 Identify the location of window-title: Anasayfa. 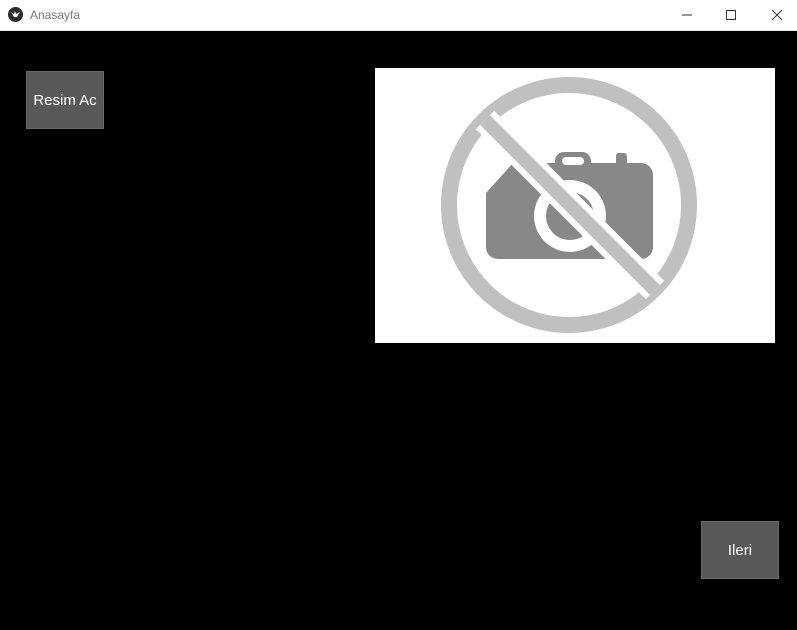
(55, 15).